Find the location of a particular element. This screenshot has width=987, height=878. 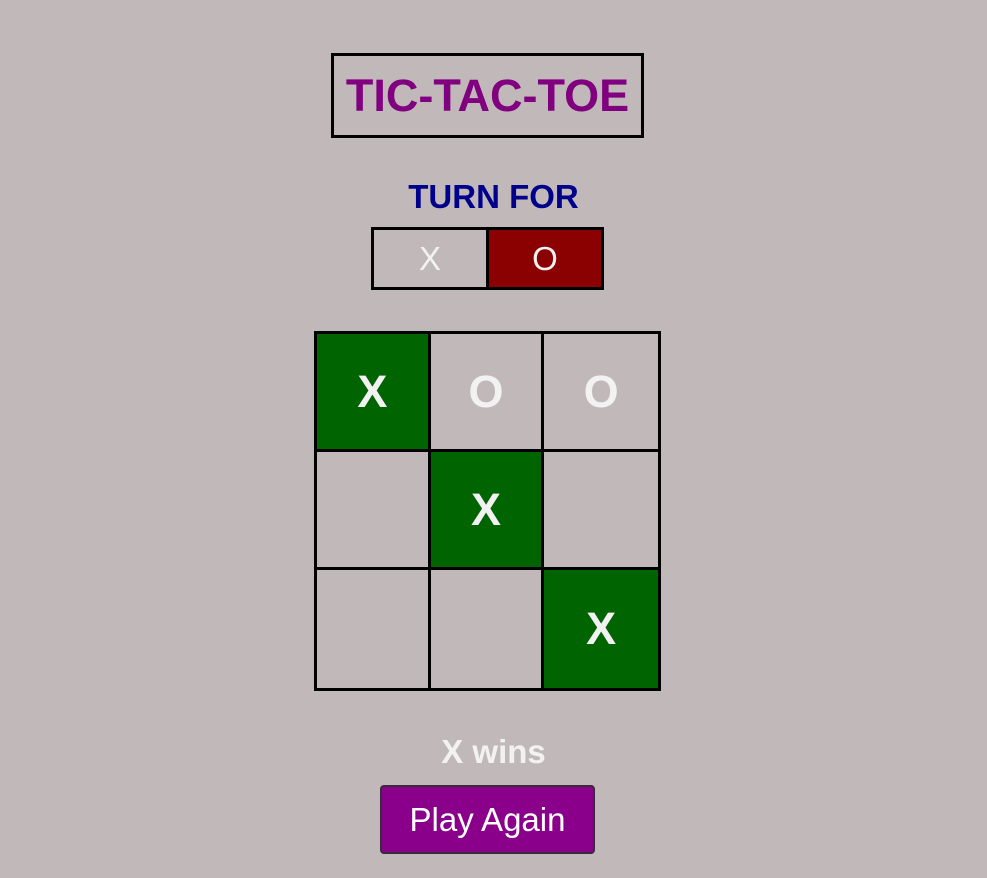

game-board: X O O X X is located at coordinates (487, 511).